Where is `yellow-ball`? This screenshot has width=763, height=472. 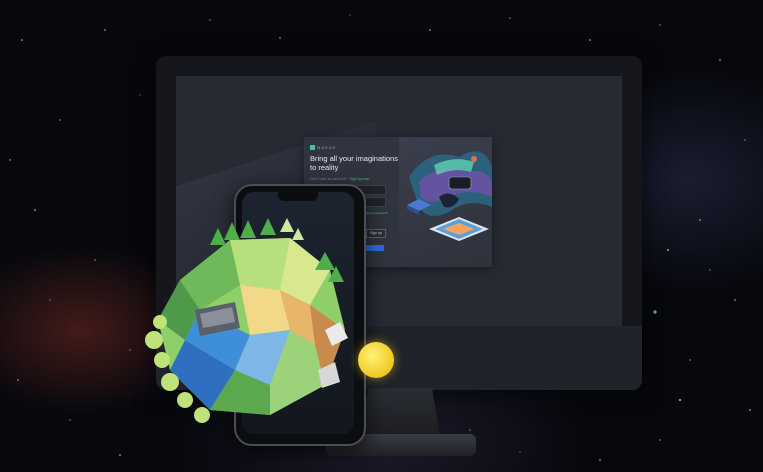
yellow-ball is located at coordinates (376, 360).